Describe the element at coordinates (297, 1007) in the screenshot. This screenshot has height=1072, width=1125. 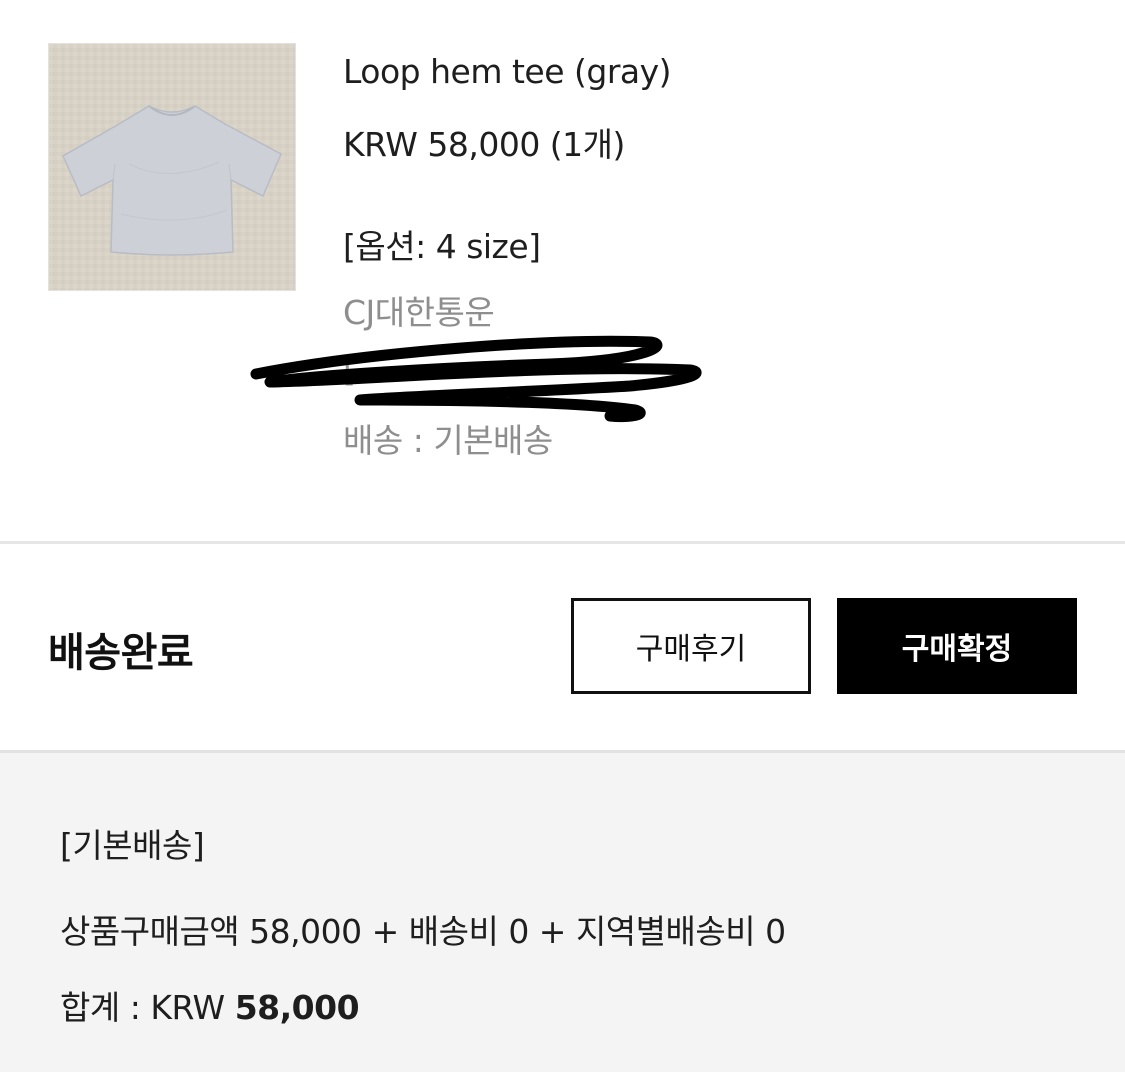
I see `summary-total-amount: 58,000` at that location.